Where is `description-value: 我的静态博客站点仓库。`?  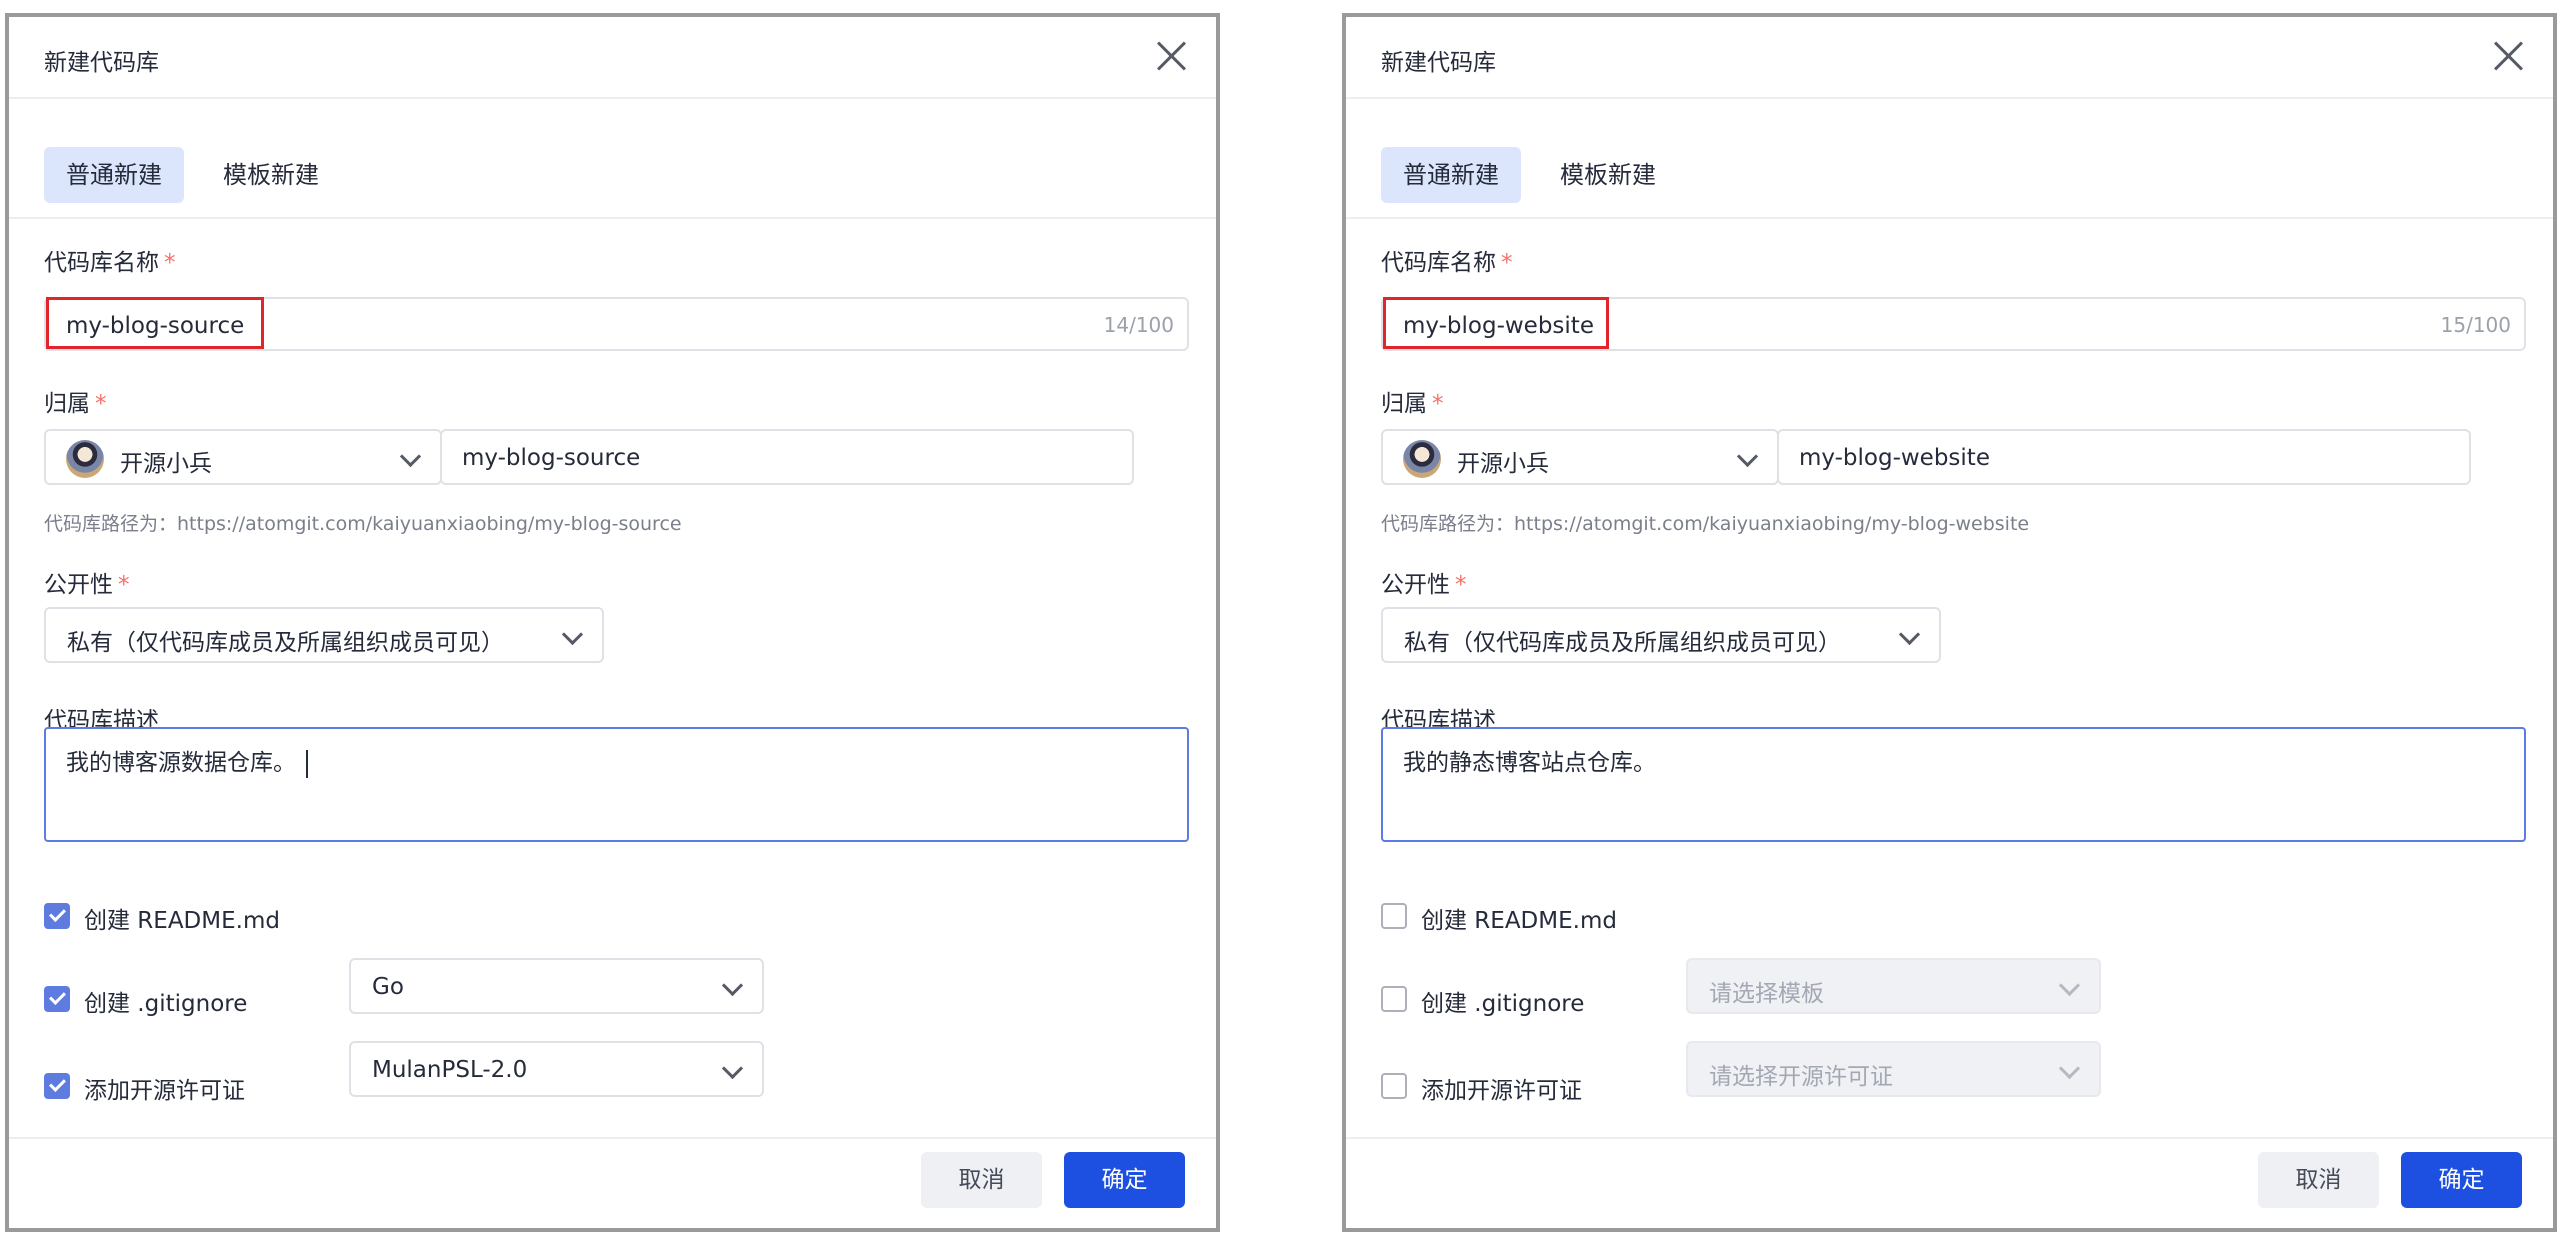 description-value: 我的静态博客站点仓库。 is located at coordinates (1529, 763).